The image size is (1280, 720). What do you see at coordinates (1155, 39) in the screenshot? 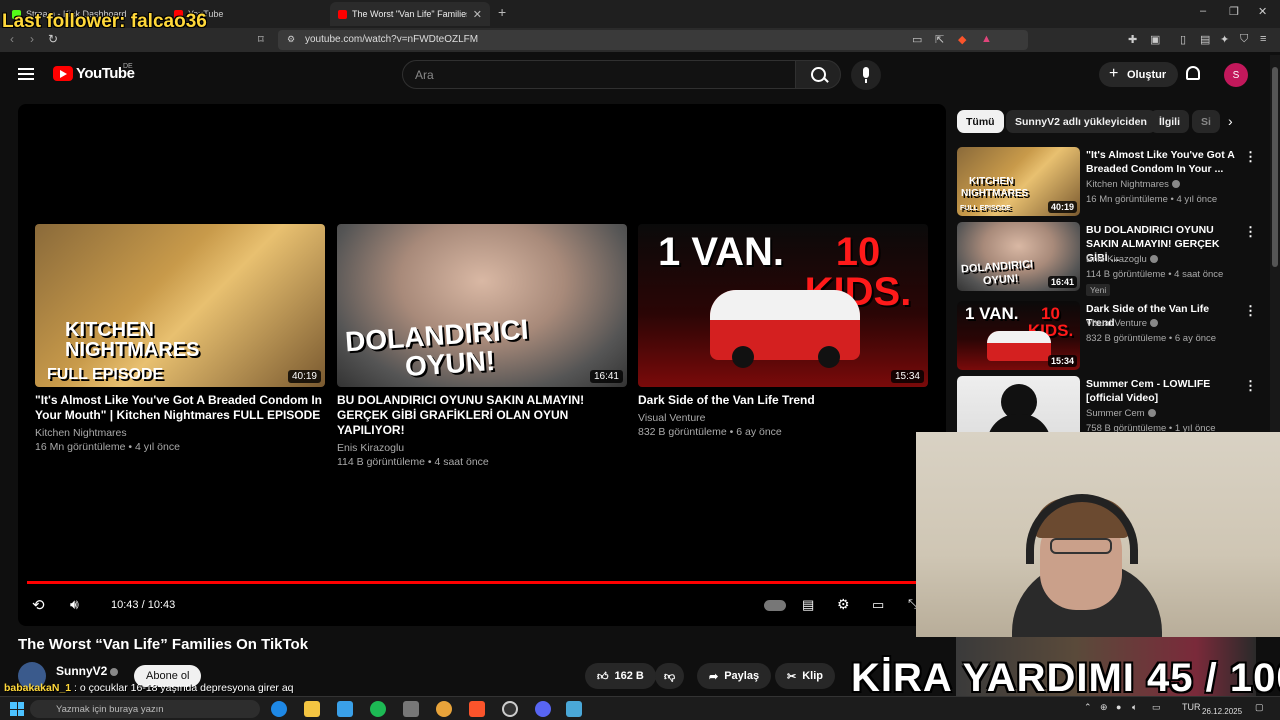
I see `sidebar-toggle-icon: ▣` at bounding box center [1155, 39].